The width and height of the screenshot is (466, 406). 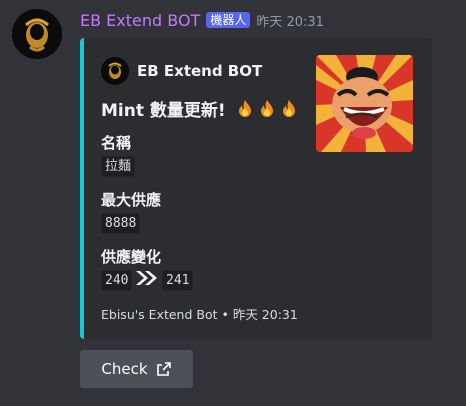 I want to click on fire-emojis, so click(x=267, y=109).